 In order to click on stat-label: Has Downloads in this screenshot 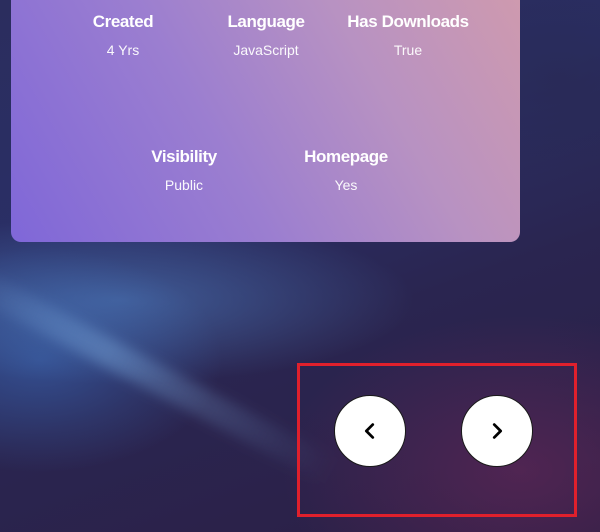, I will do `click(408, 21)`.